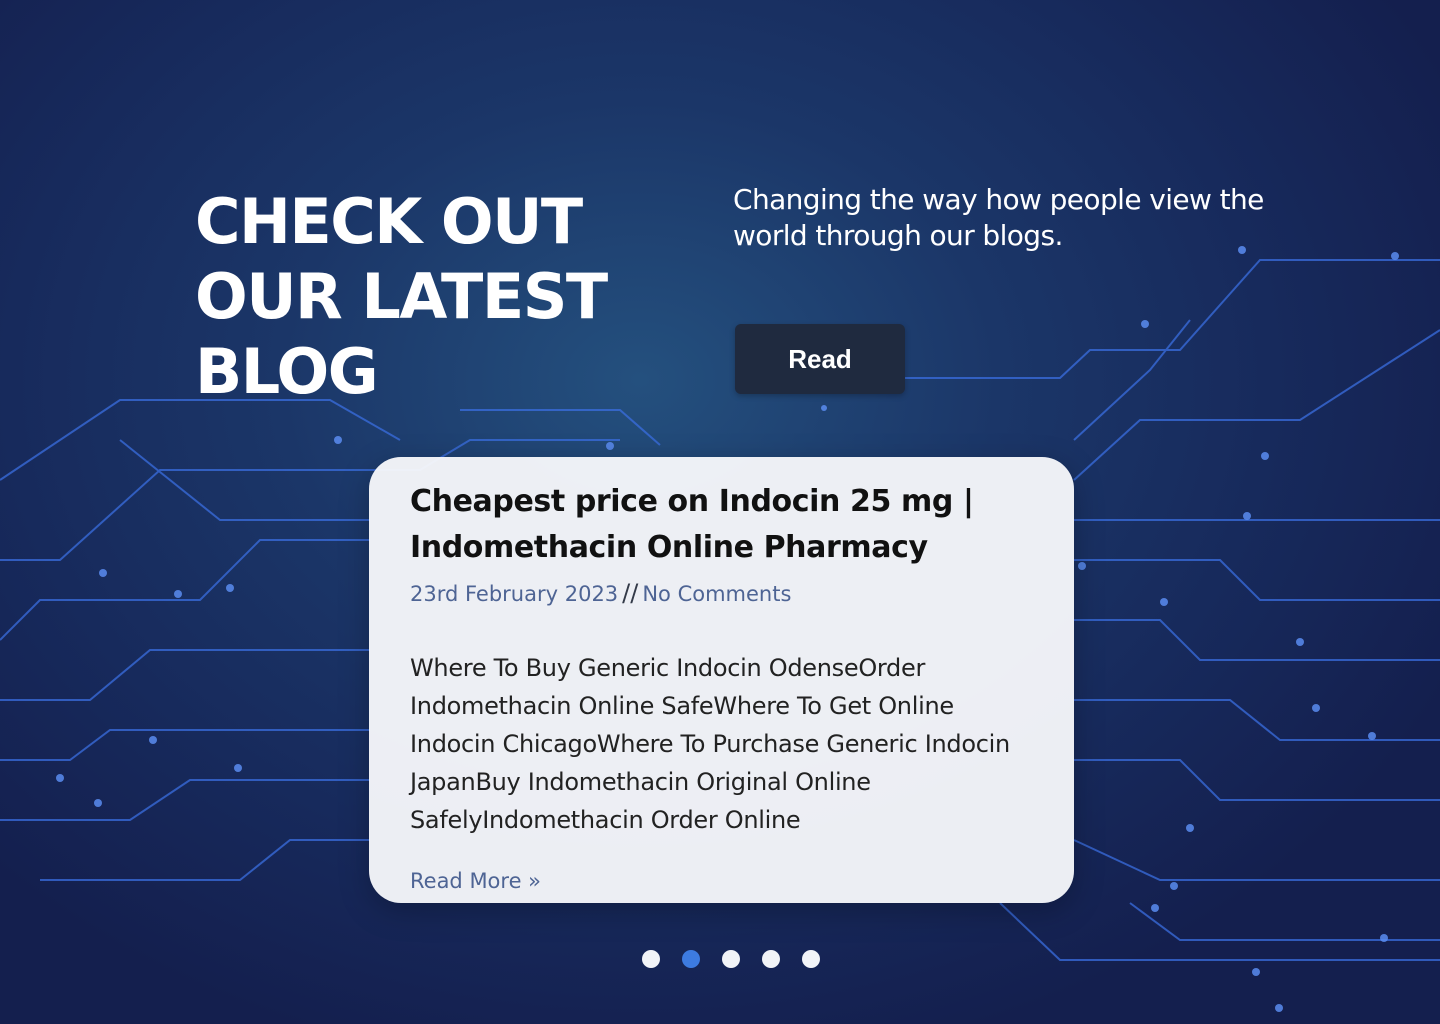 This screenshot has height=1024, width=1440. I want to click on read-button: Read, so click(820, 359).